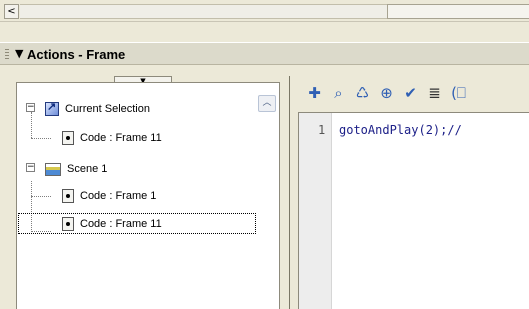 The height and width of the screenshot is (309, 529). I want to click on selection-icon, so click(52, 108).